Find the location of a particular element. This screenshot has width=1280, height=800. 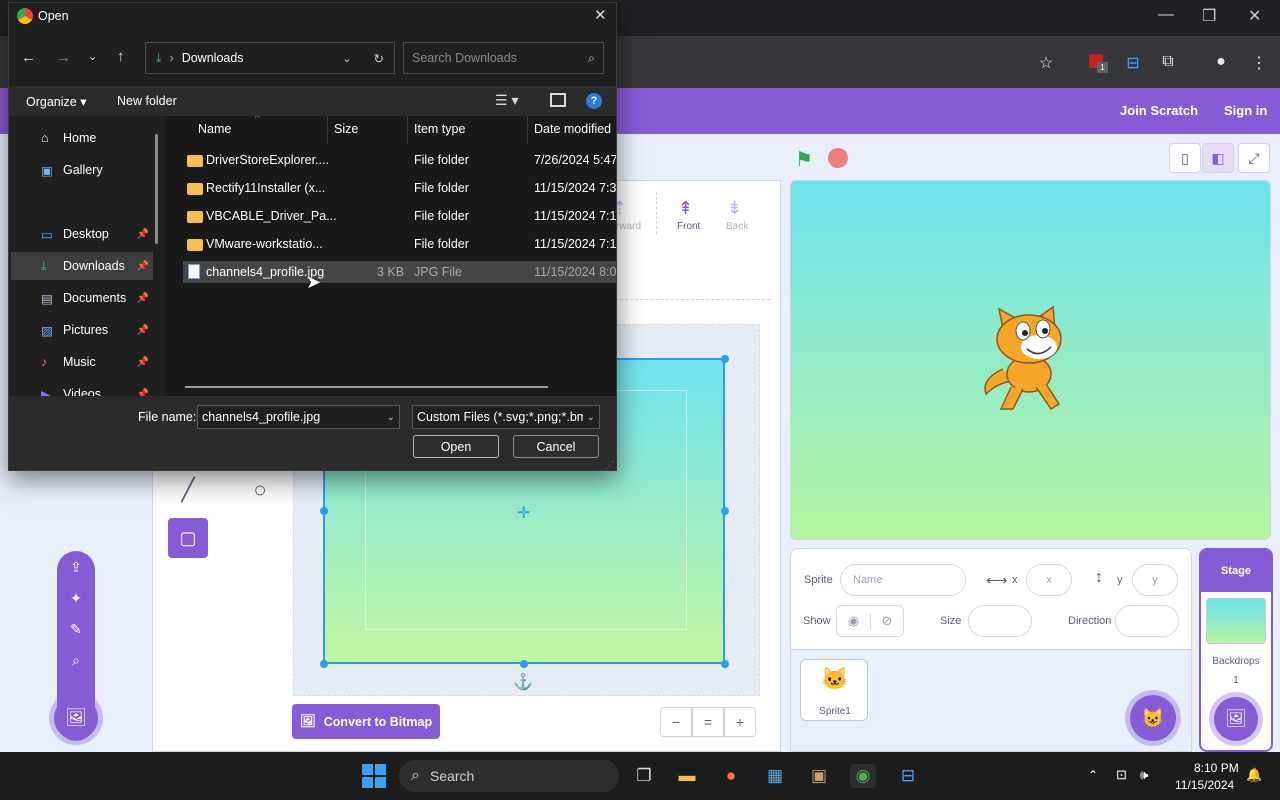

upload-icon: ⇪ is located at coordinates (76, 567).